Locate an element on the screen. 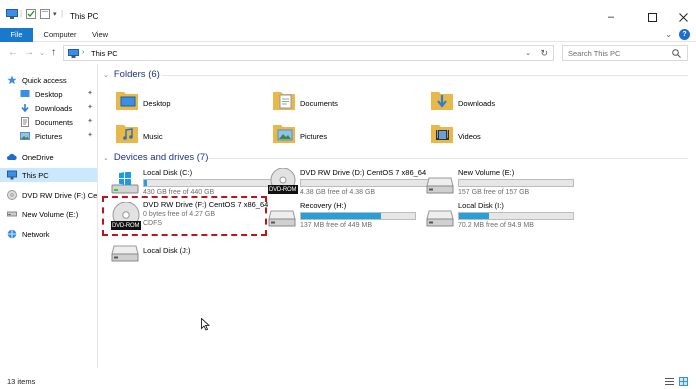 The image size is (696, 389). drive-free-space: 430 GB free of 440 GB is located at coordinates (179, 192).